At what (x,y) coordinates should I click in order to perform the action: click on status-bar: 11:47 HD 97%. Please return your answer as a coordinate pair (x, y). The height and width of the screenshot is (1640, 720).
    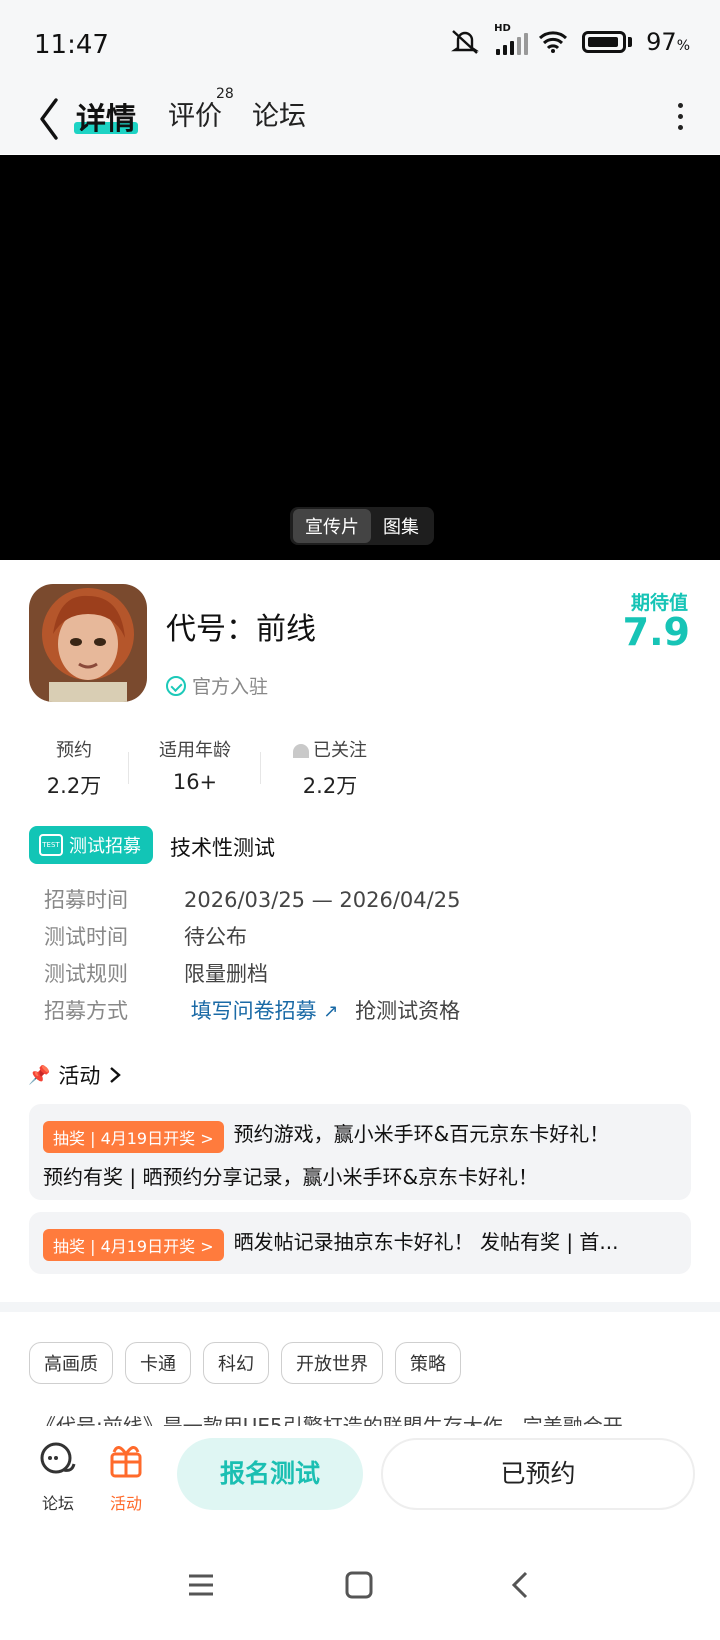
    Looking at the image, I should click on (360, 45).